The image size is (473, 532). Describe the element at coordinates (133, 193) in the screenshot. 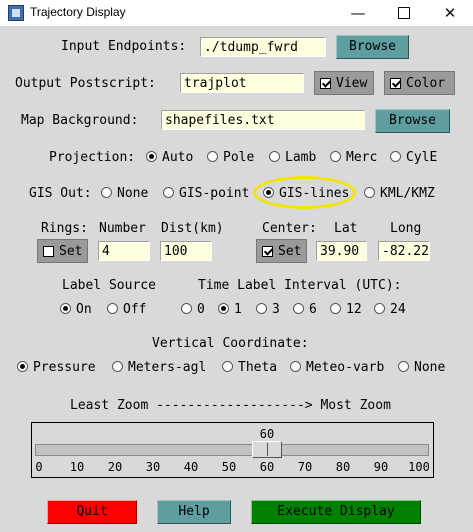

I see `option-label: None` at that location.